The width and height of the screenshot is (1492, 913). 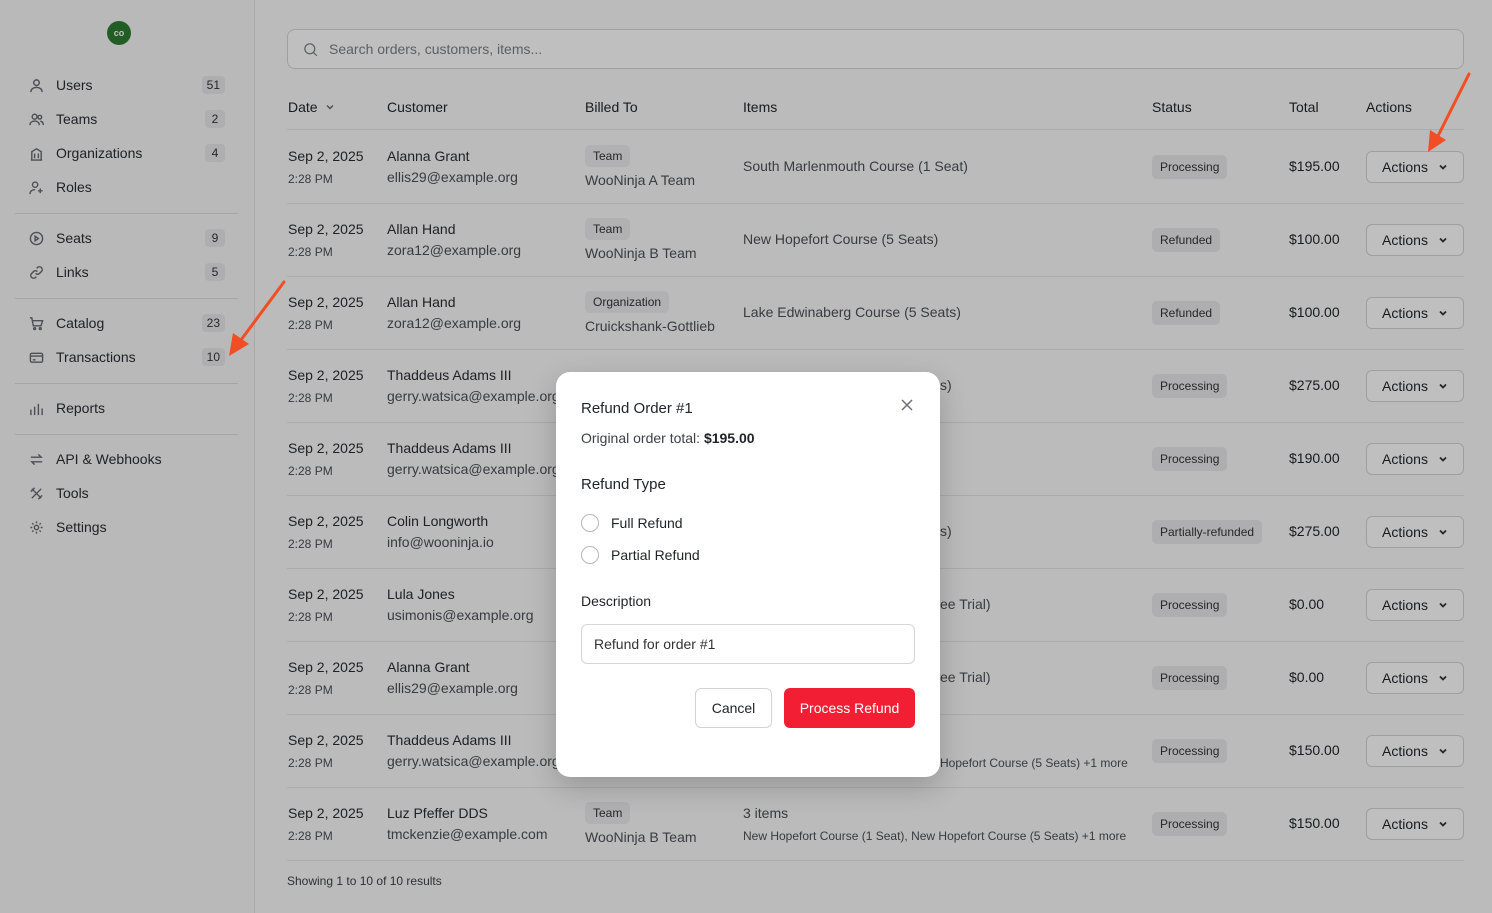 I want to click on cancel-button: Cancel, so click(x=733, y=708).